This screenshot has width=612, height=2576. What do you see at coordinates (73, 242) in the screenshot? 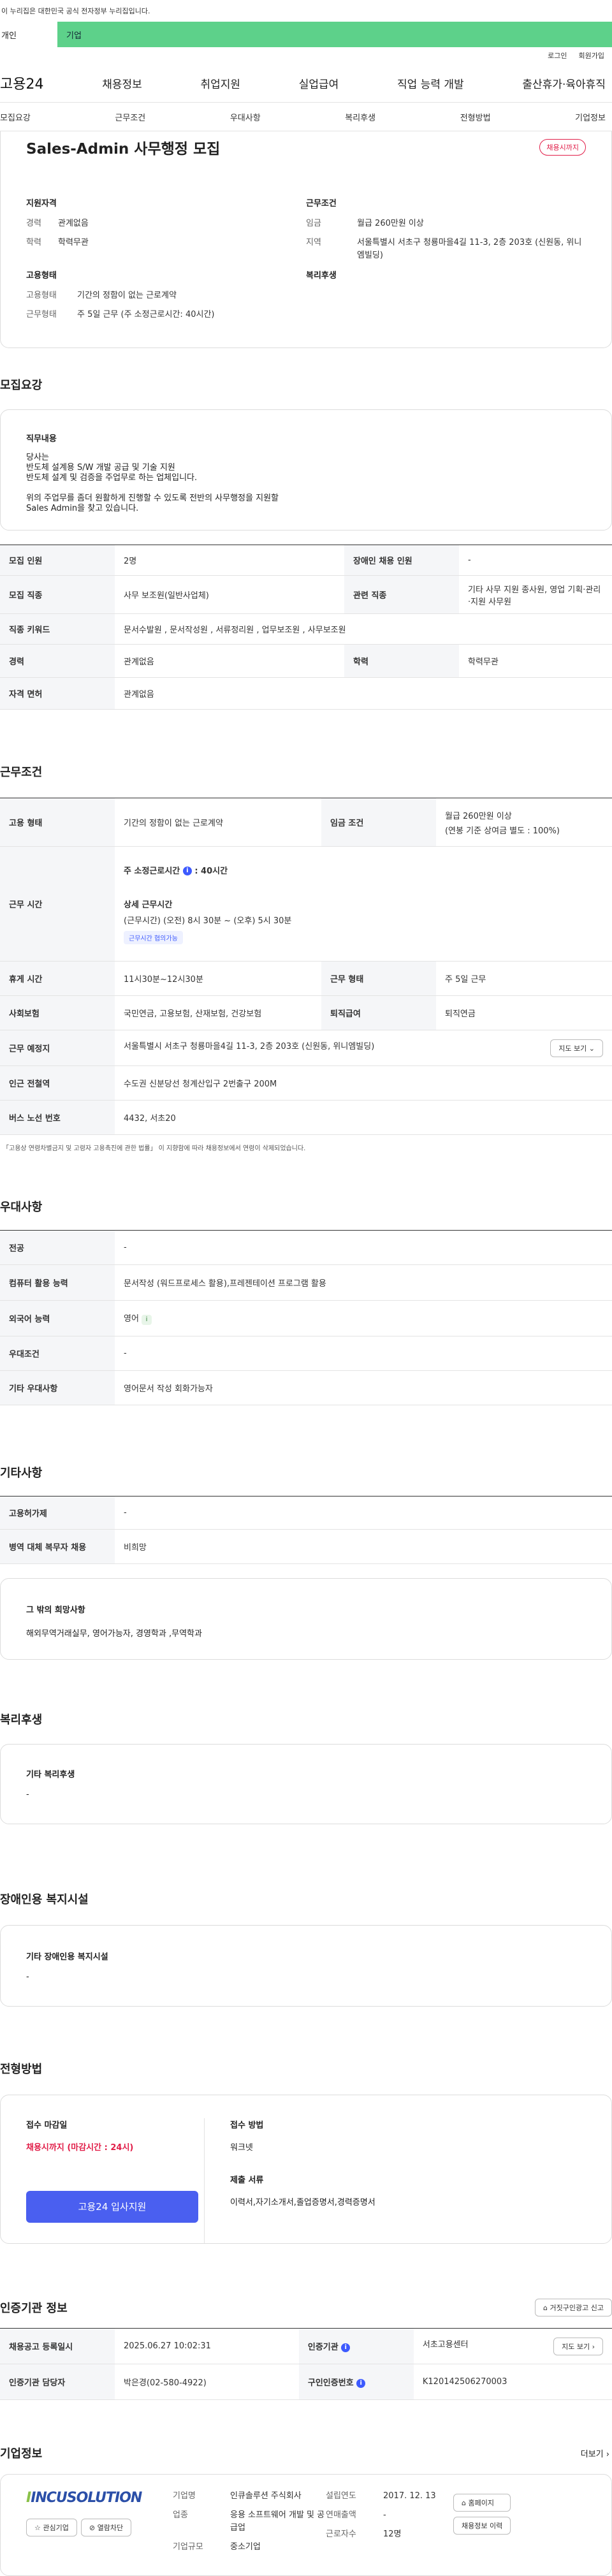
I see `edu-value: 학력무관` at bounding box center [73, 242].